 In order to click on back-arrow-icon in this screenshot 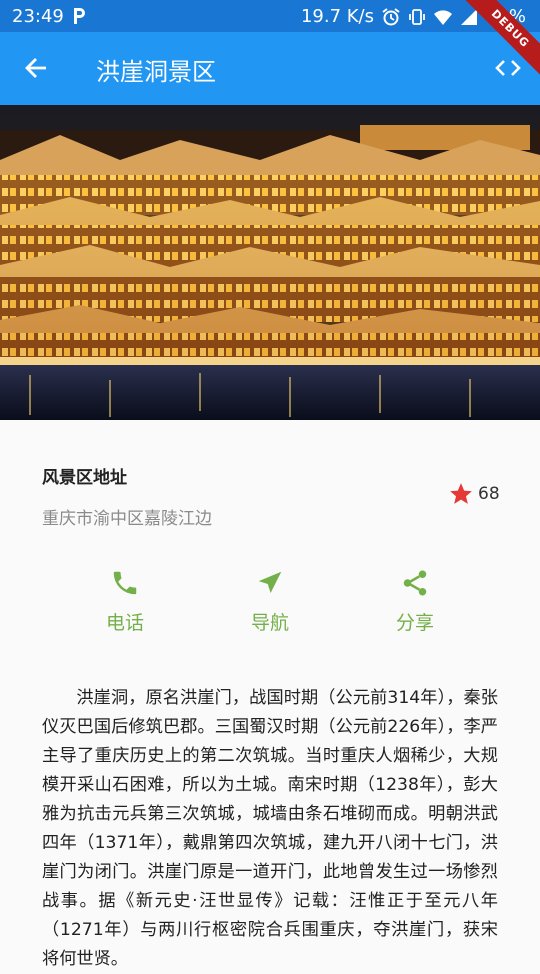, I will do `click(36, 68)`.